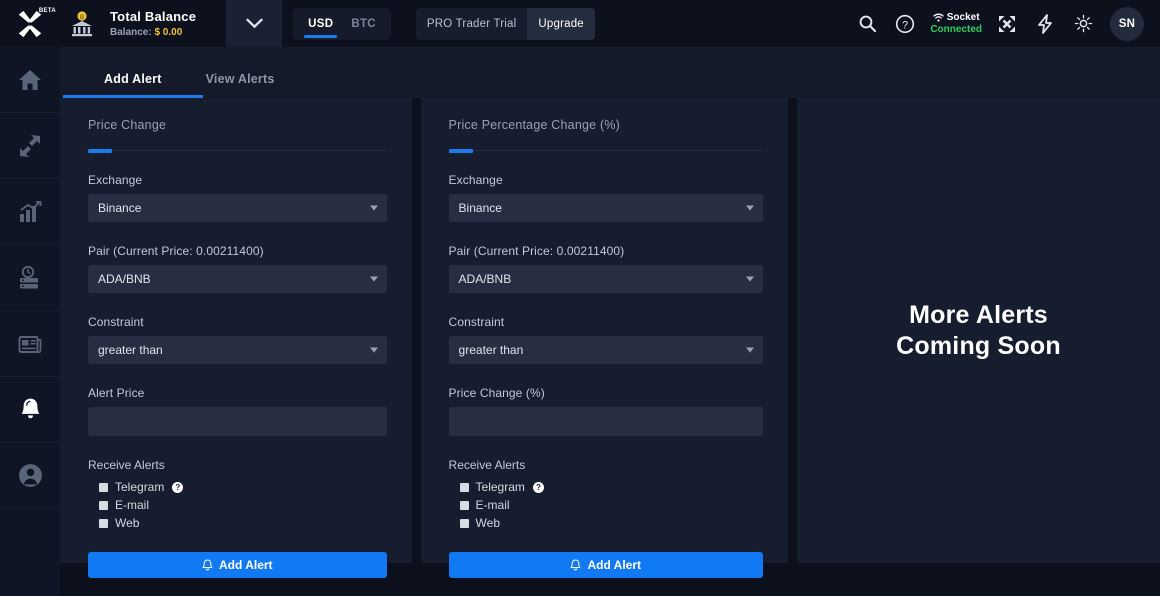  Describe the element at coordinates (82, 23) in the screenshot. I see `bank-coin-icon: B` at that location.